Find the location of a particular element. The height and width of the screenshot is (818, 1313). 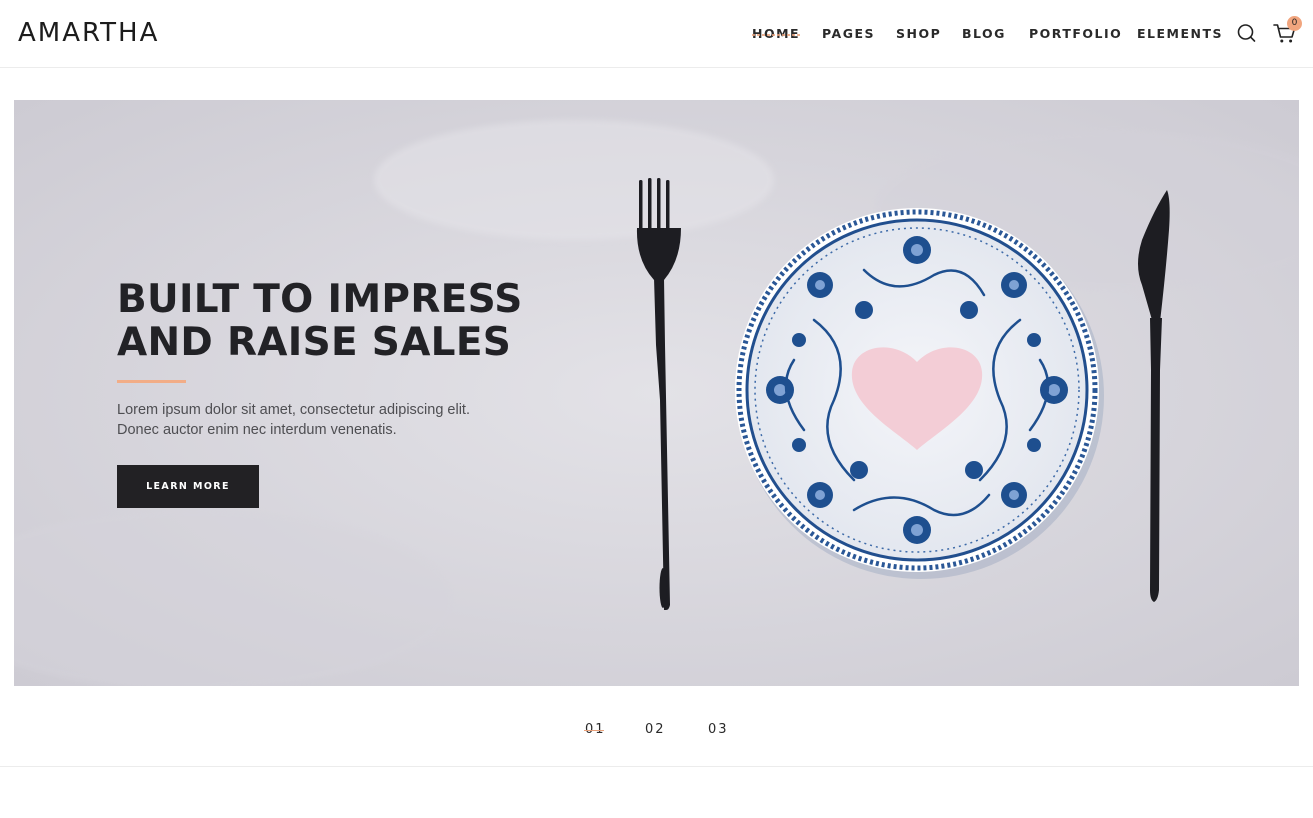

slider-pager: 01 02 03 is located at coordinates (656, 730).